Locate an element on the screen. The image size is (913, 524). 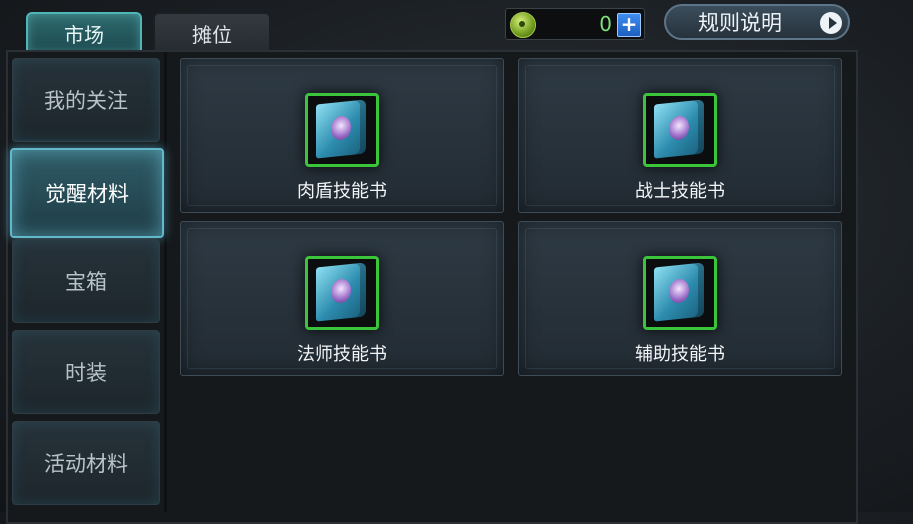
helmet-emblem-icon is located at coordinates (679, 128).